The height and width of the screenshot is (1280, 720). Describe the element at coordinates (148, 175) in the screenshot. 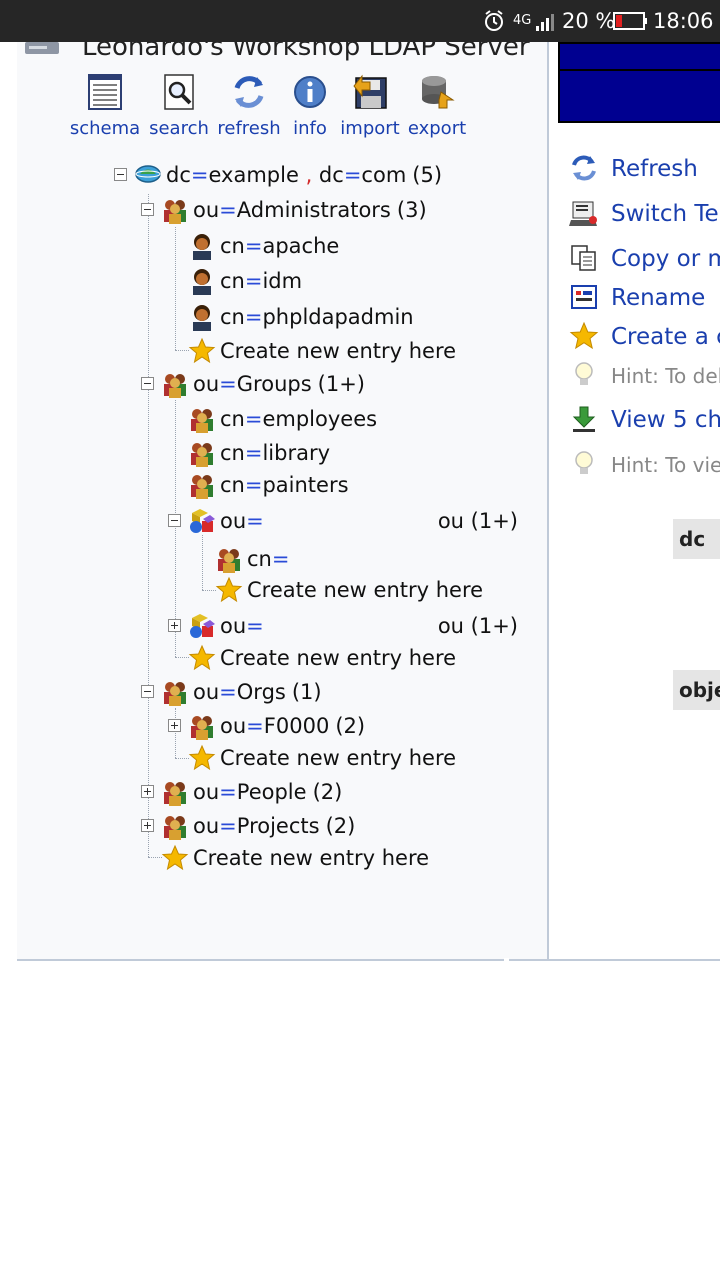

I see `globe-icon` at that location.